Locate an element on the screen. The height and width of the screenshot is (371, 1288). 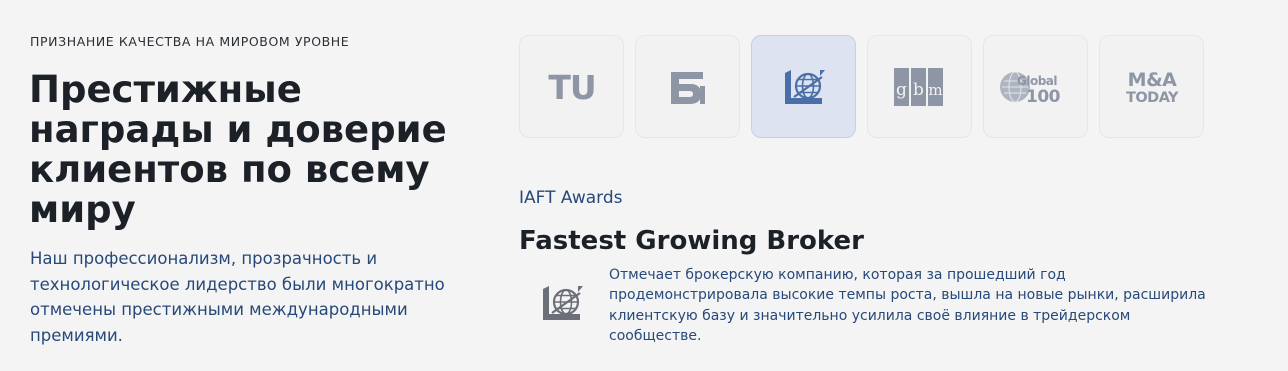
logo-tile-gbm: g b m is located at coordinates (919, 86).